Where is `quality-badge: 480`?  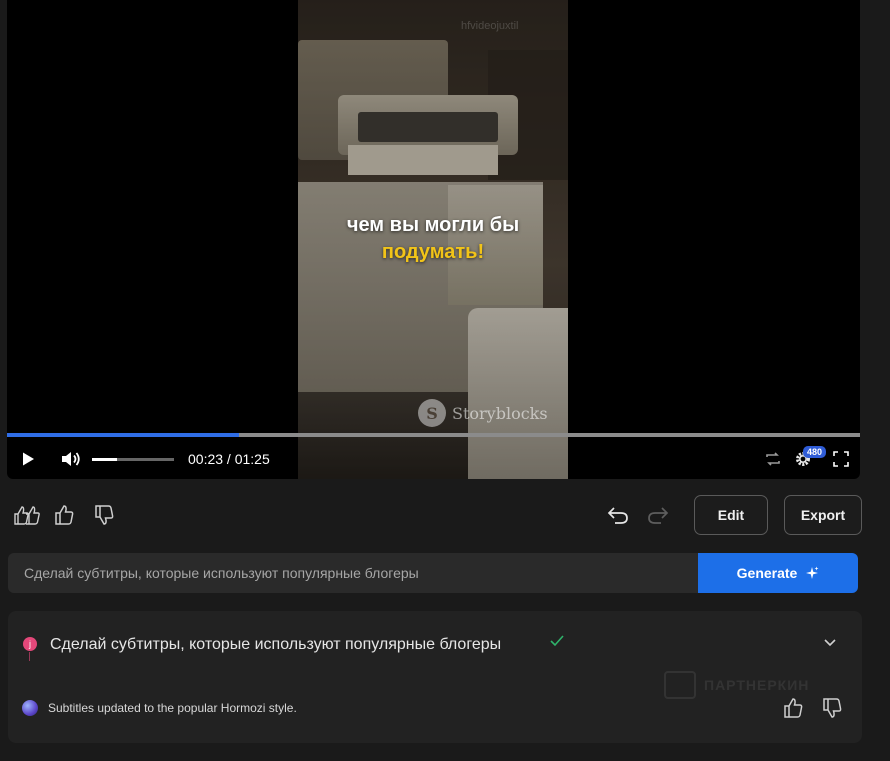
quality-badge: 480 is located at coordinates (815, 452).